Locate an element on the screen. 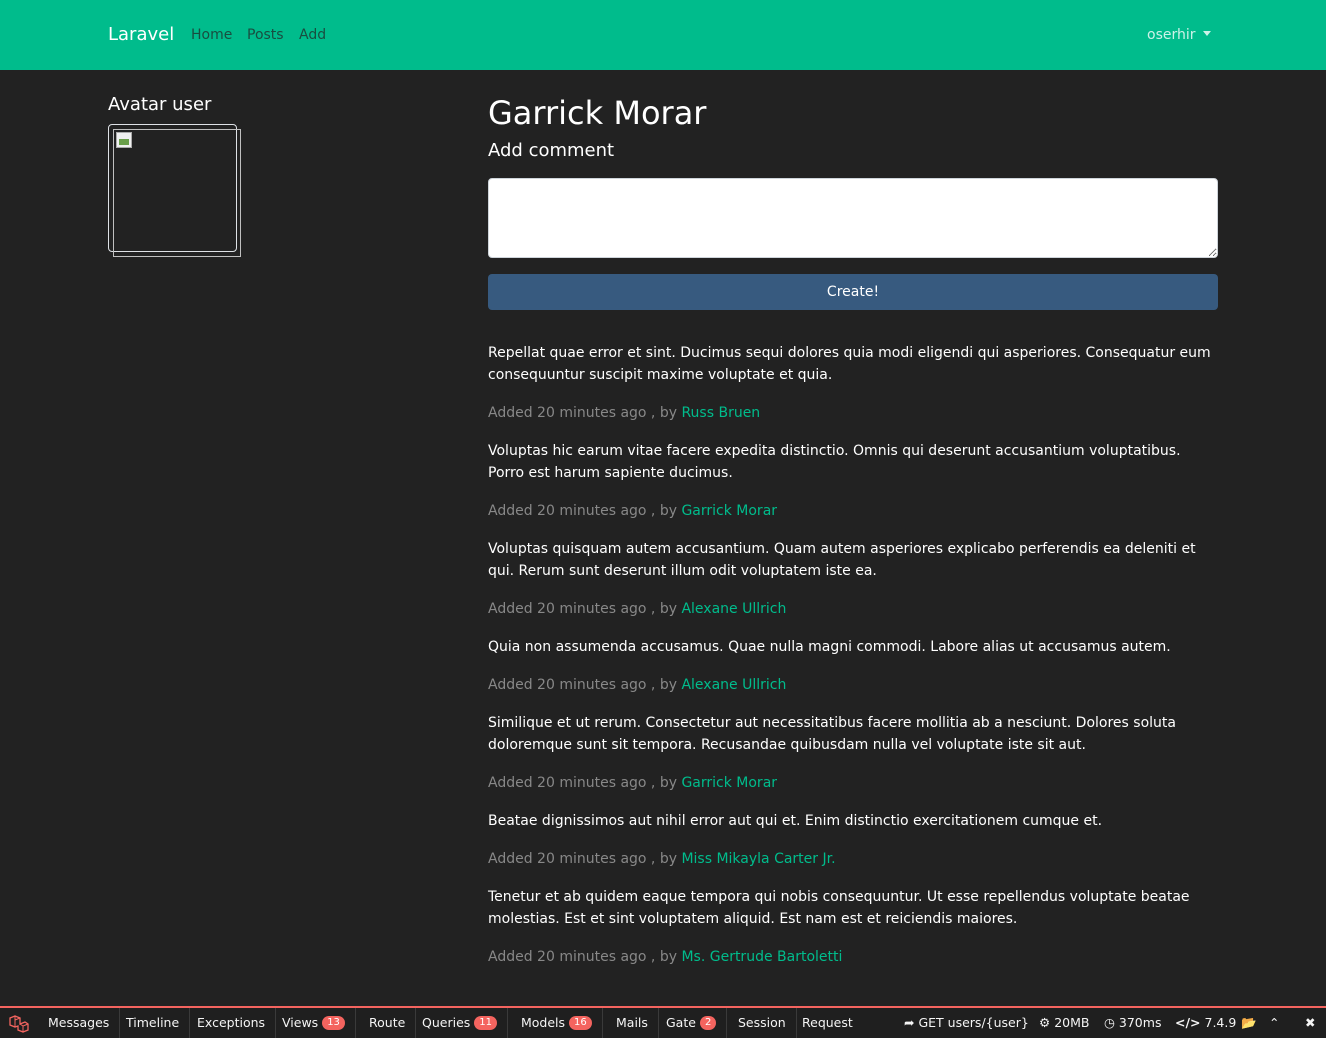 The width and height of the screenshot is (1326, 1038). avatar-title: Avatar user is located at coordinates (160, 104).